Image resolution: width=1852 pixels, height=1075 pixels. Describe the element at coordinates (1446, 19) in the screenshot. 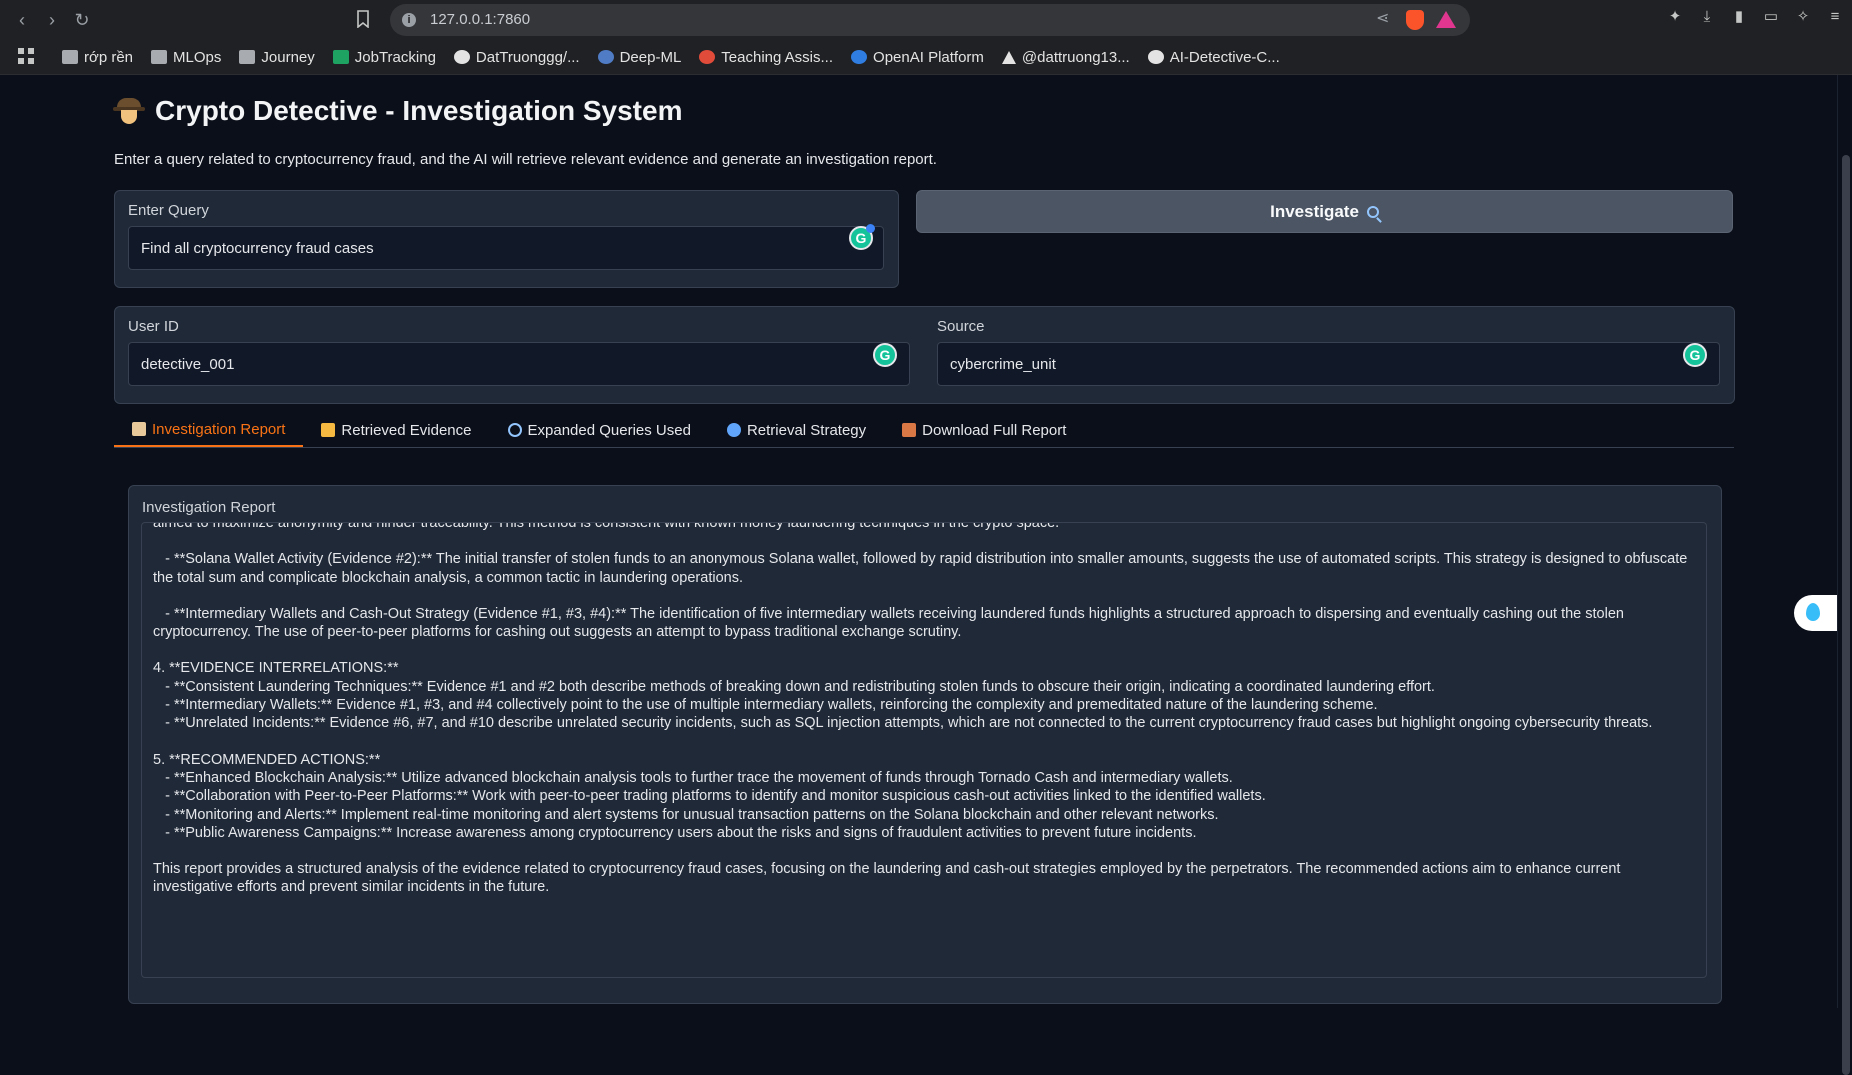

I see `brave-rewards-icon` at that location.